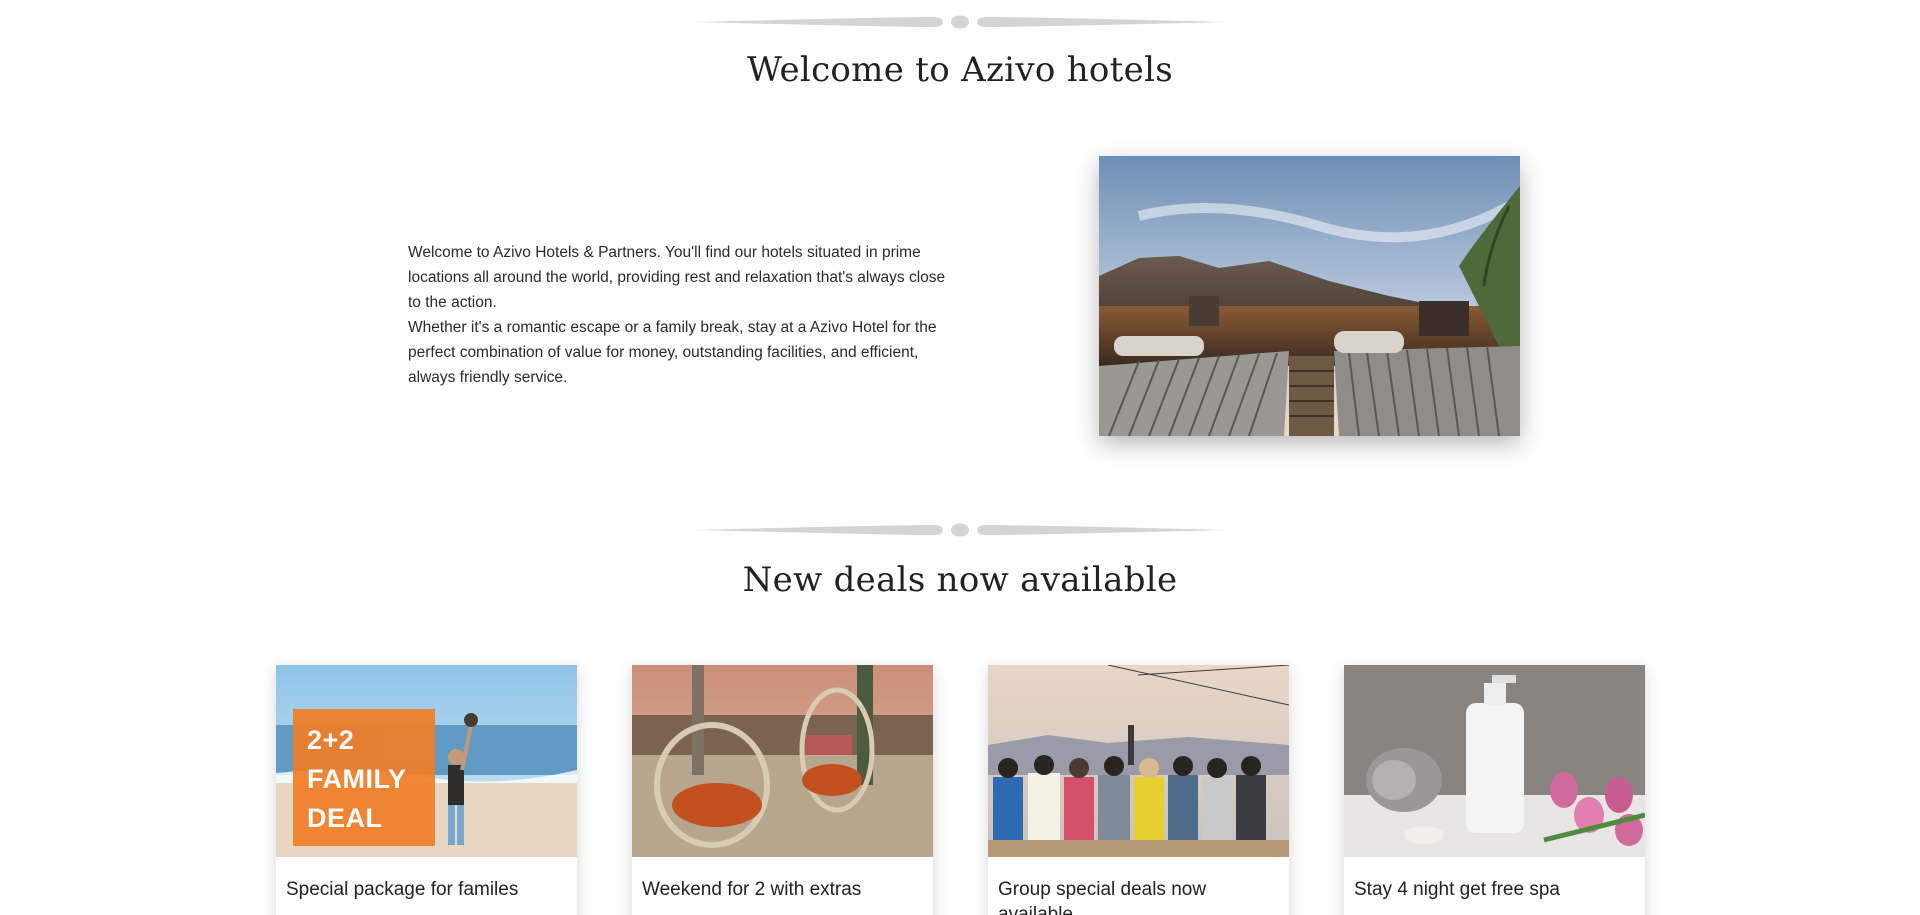 The width and height of the screenshot is (1920, 915). I want to click on deals-title: New deals now available, so click(960, 580).